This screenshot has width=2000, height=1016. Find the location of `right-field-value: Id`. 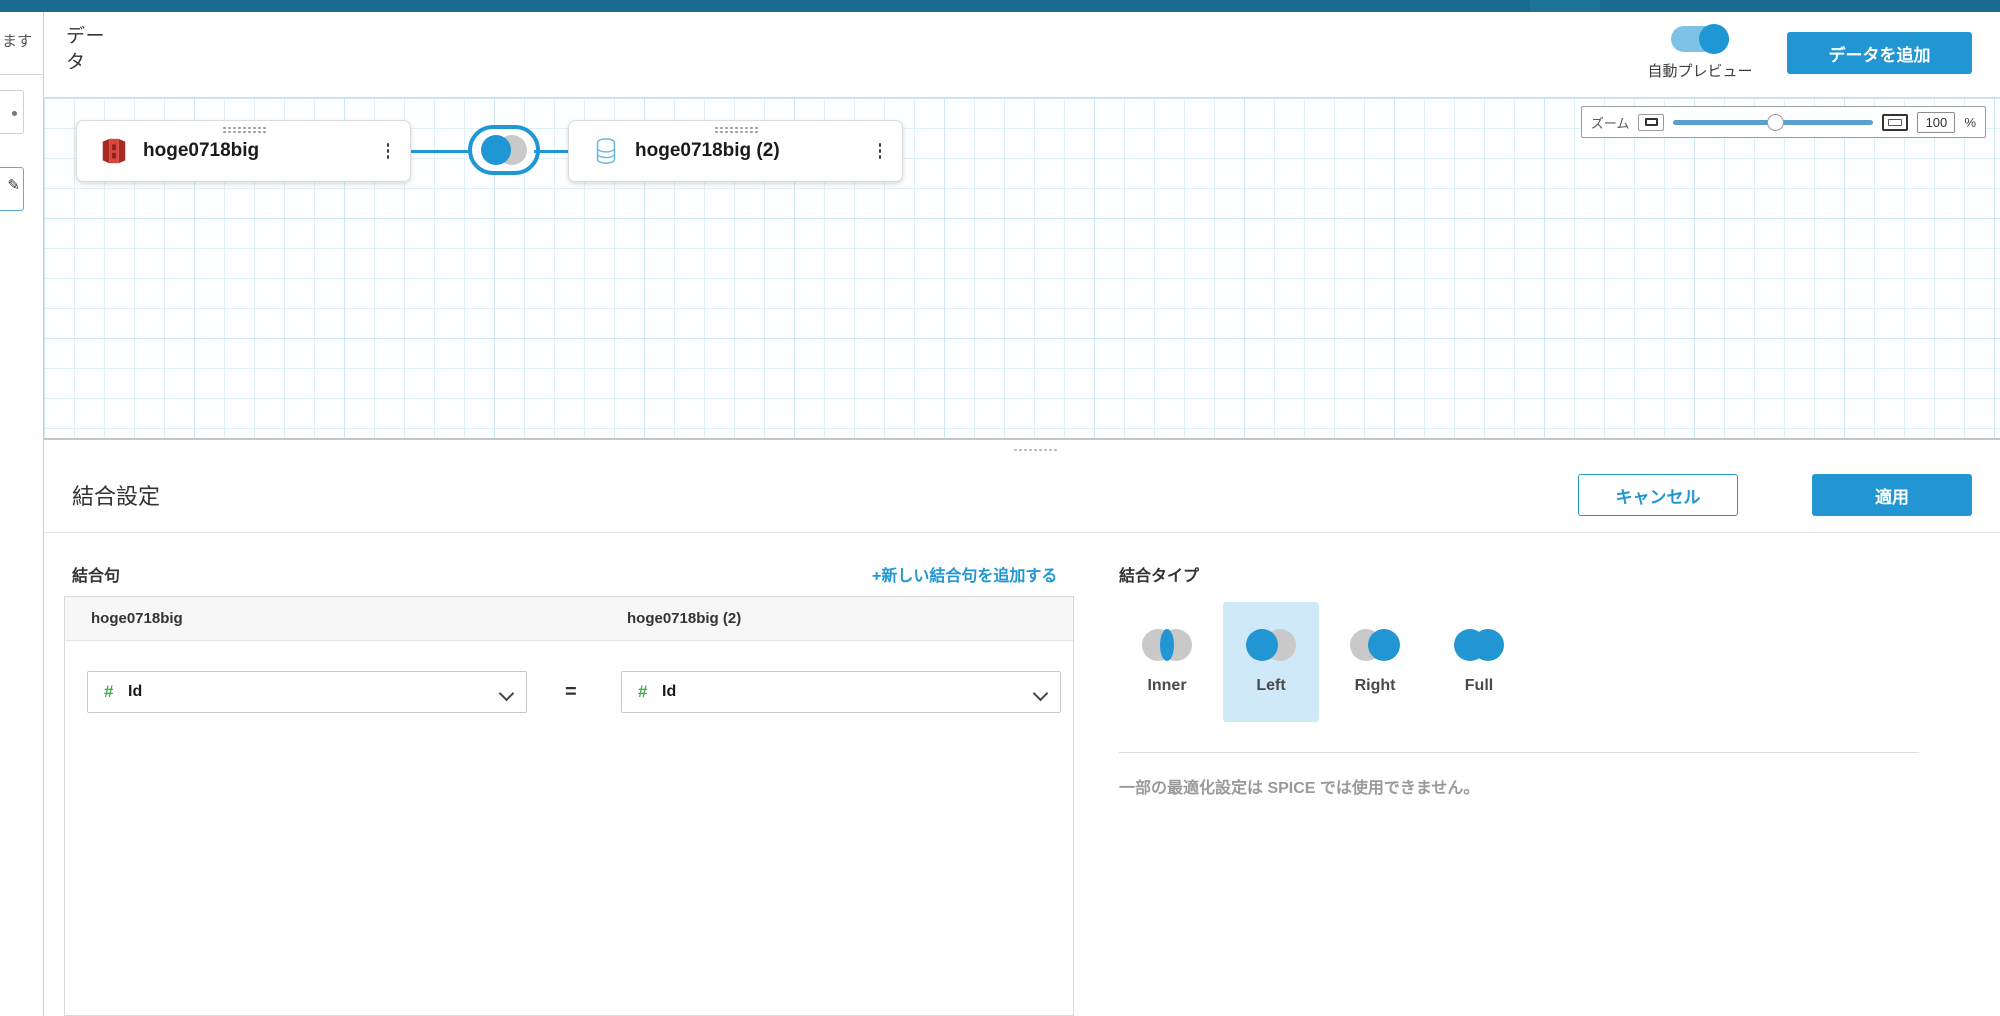

right-field-value: Id is located at coordinates (669, 691).